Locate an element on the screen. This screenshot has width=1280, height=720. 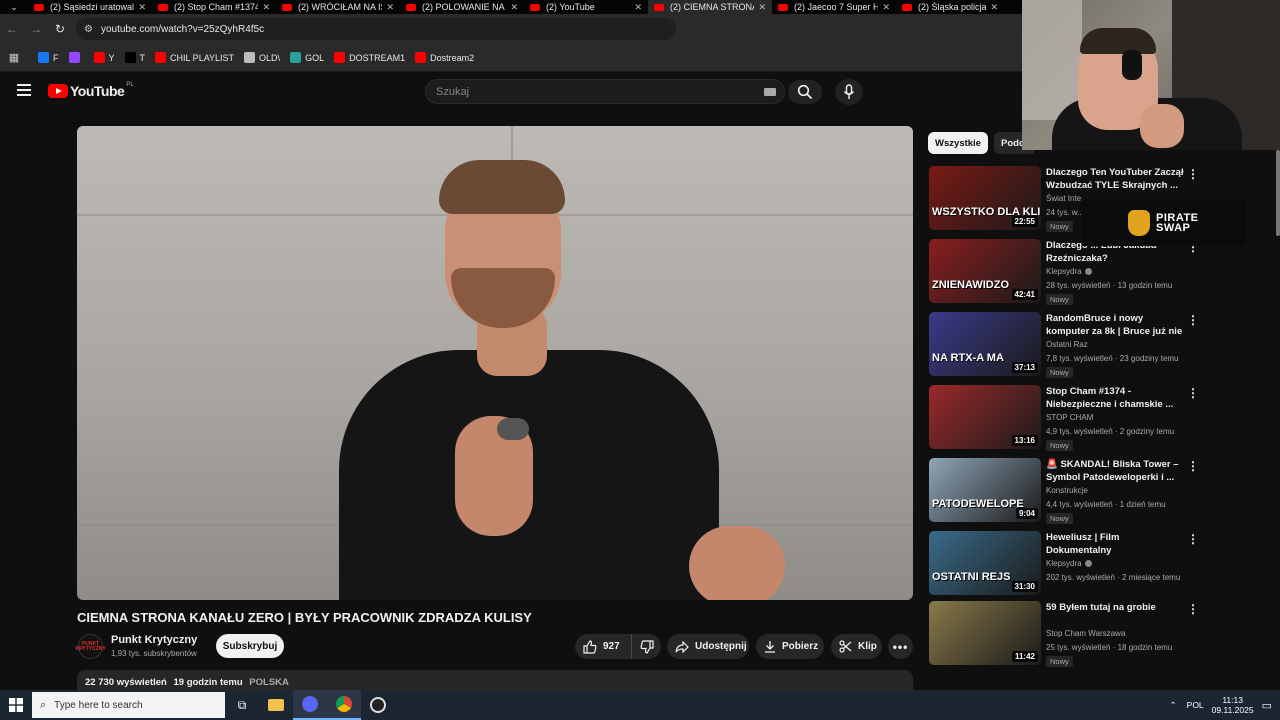
browser-tab: (2) YouTube ✕ is located at coordinates (586, 7).